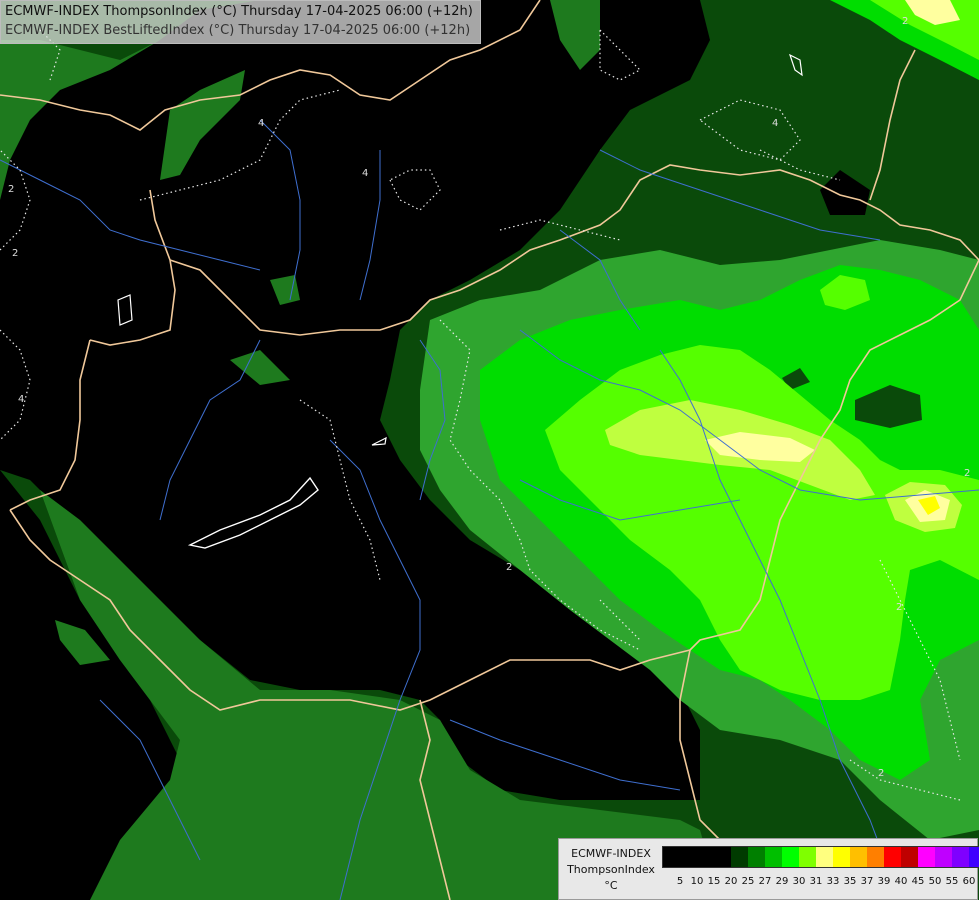 This screenshot has width=979, height=900. I want to click on legend-parameter: ThompsonIndex, so click(611, 869).